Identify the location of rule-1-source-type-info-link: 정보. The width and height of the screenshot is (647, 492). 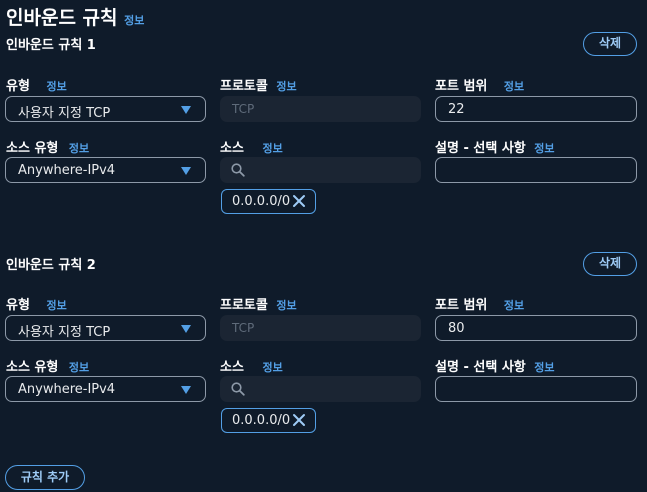
(79, 148).